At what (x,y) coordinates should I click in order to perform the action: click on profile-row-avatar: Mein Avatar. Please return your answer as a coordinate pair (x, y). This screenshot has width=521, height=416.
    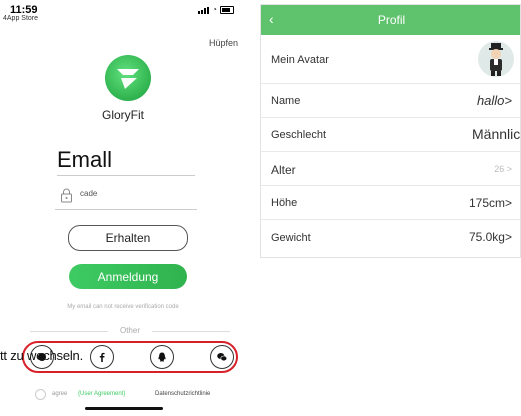
    Looking at the image, I should click on (390, 59).